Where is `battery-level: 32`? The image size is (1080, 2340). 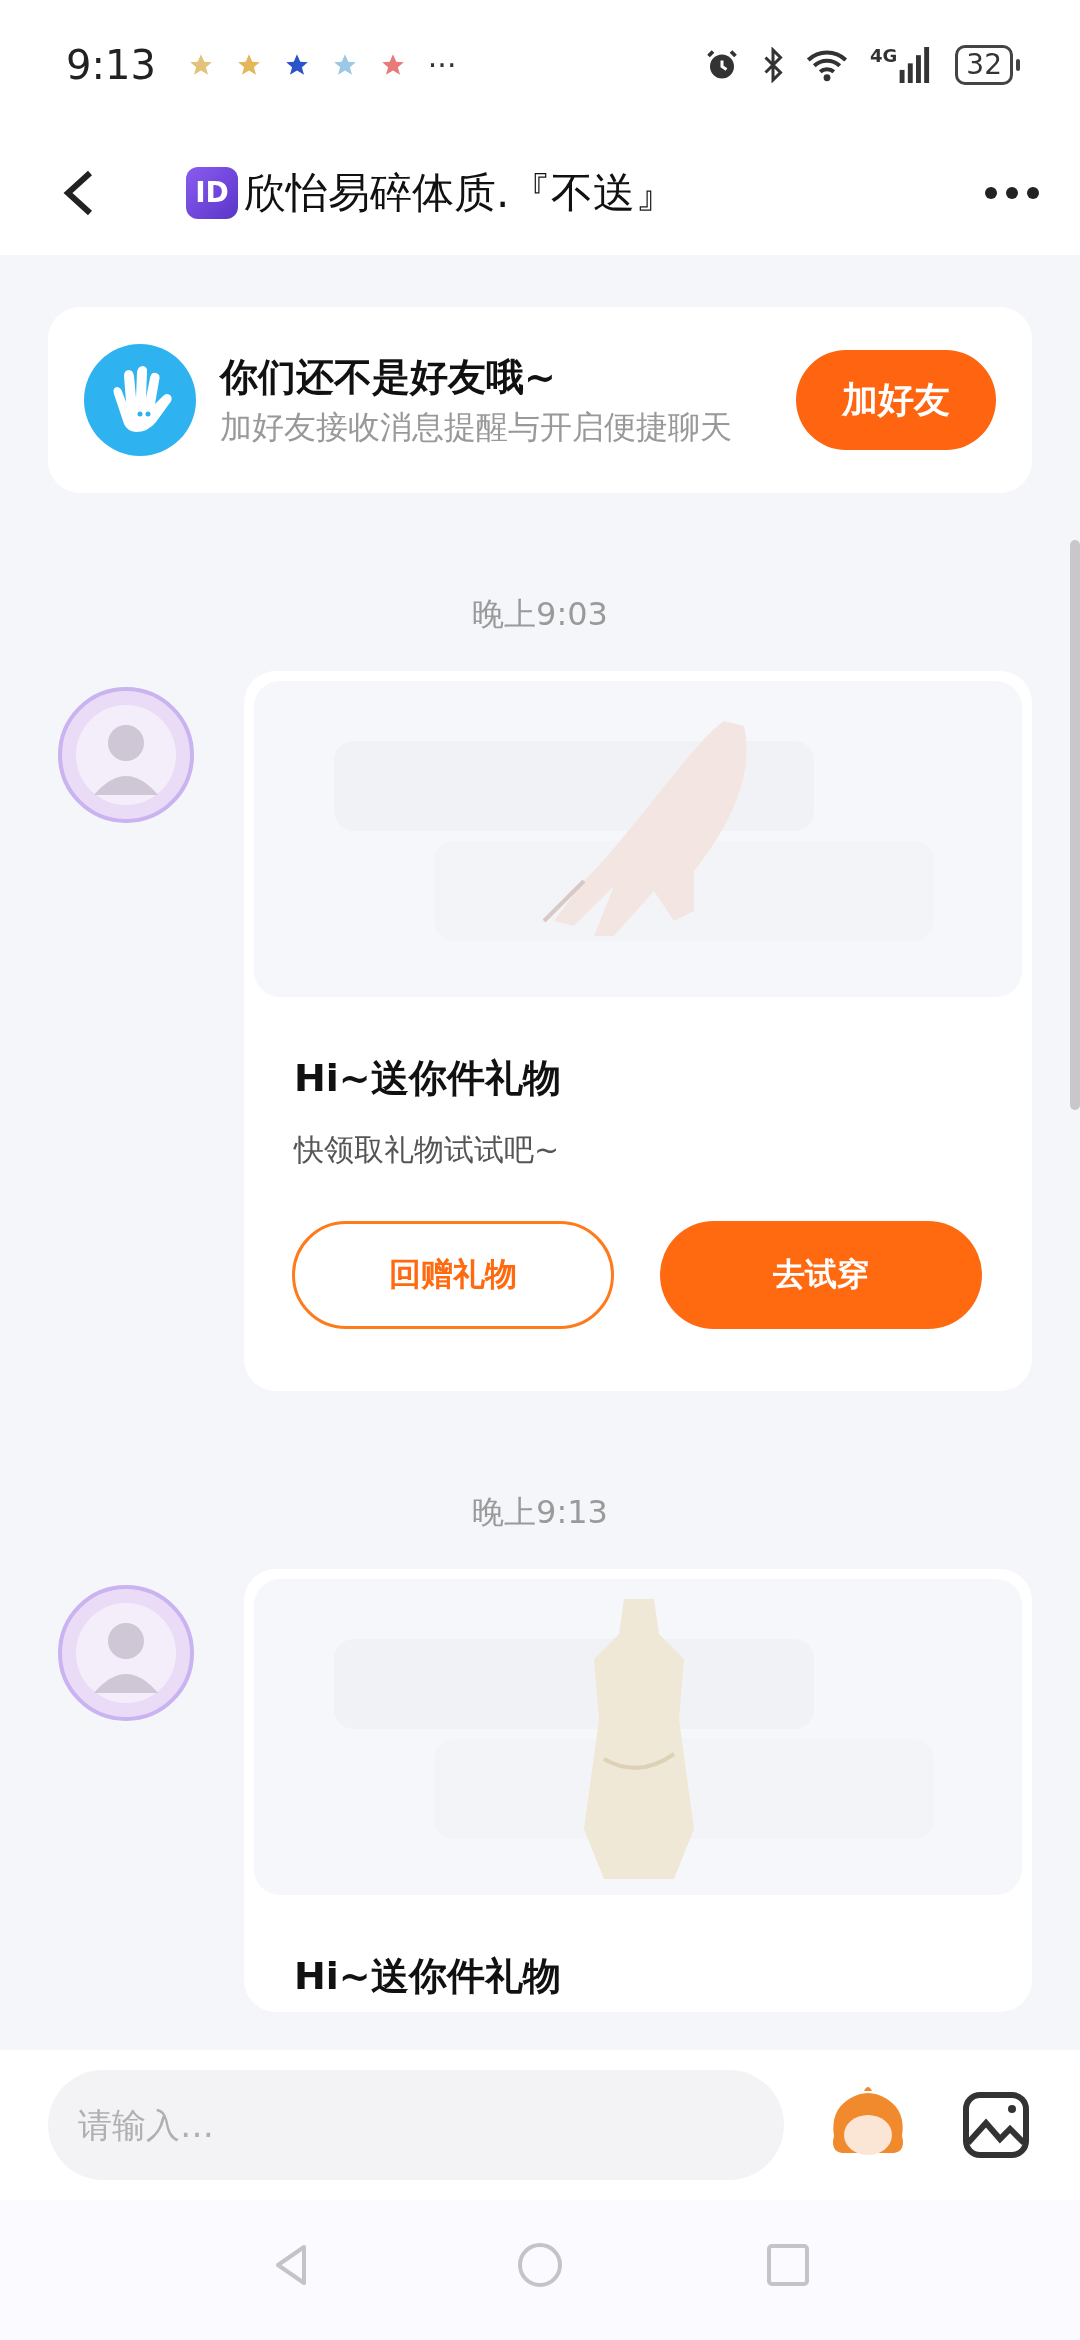 battery-level: 32 is located at coordinates (984, 65).